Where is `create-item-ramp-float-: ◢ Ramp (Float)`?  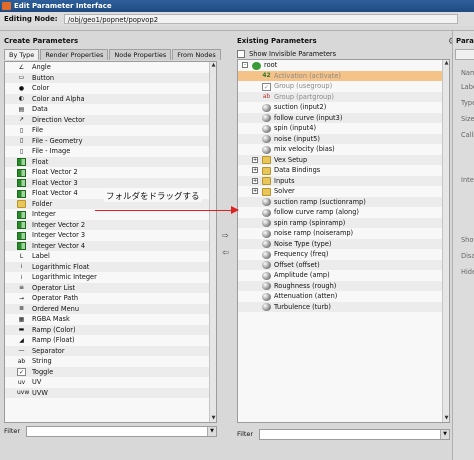 create-item-ramp-float-: ◢ Ramp (Float) is located at coordinates (110, 340).